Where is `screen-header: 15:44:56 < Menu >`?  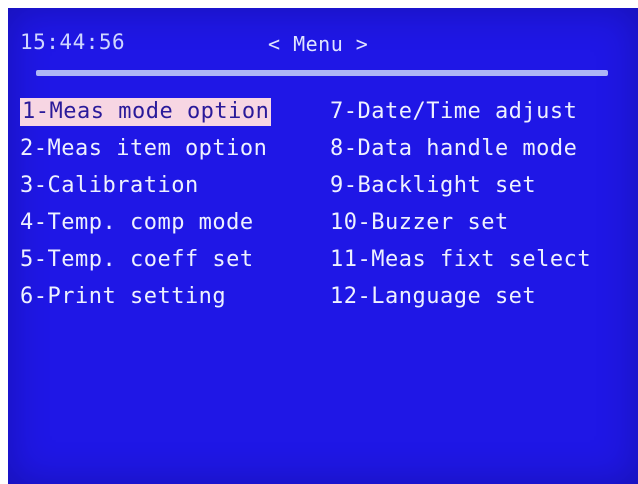 screen-header: 15:44:56 < Menu > is located at coordinates (323, 36).